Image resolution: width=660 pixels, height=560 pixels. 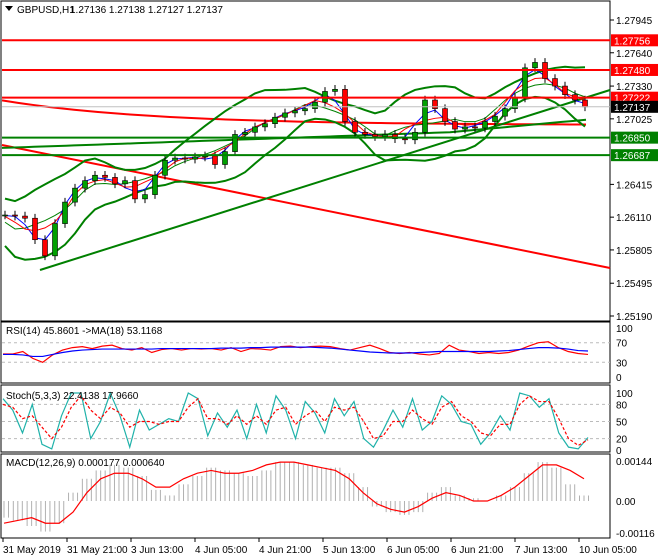 I want to click on price-label: 1.27480, so click(x=632, y=71).